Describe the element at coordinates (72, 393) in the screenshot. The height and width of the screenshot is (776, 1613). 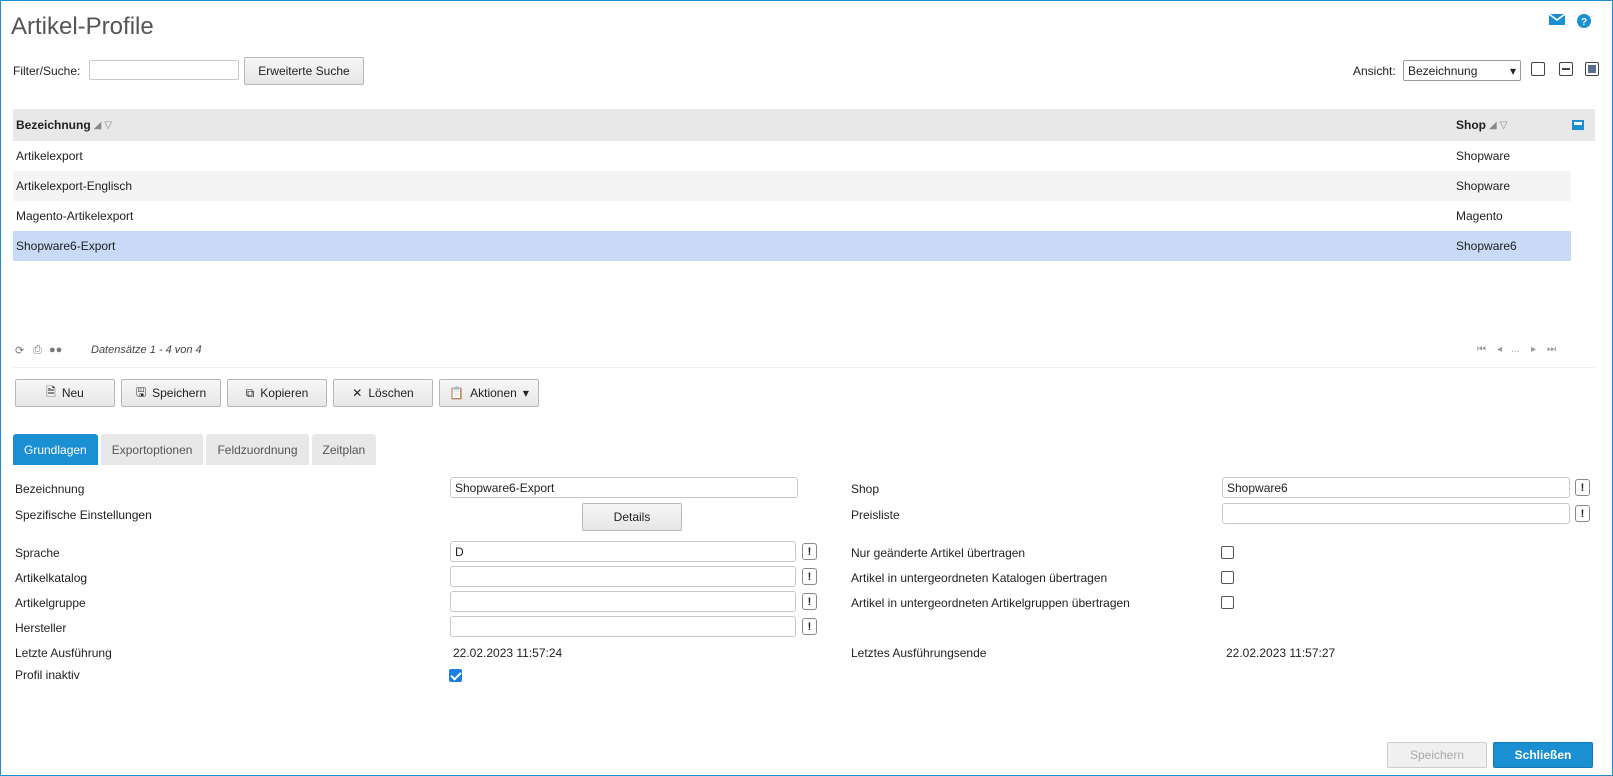
I see `new-button-label: Neu` at that location.